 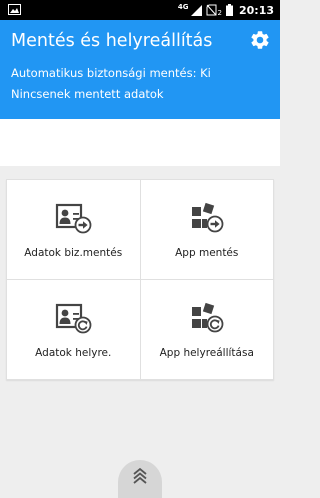 I want to click on tile-label: App mentés, so click(x=207, y=253).